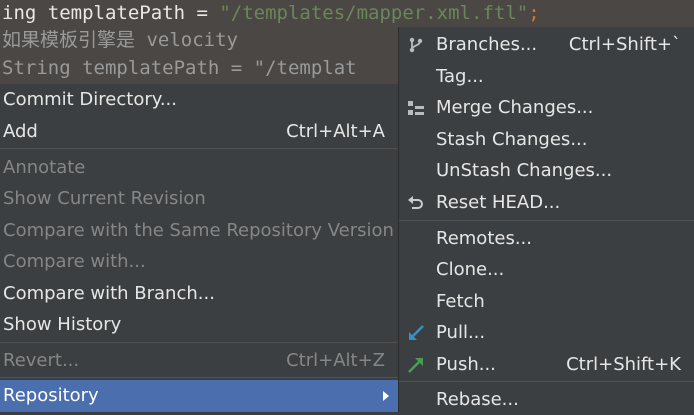  I want to click on submenu-arrow-icon, so click(386, 396).